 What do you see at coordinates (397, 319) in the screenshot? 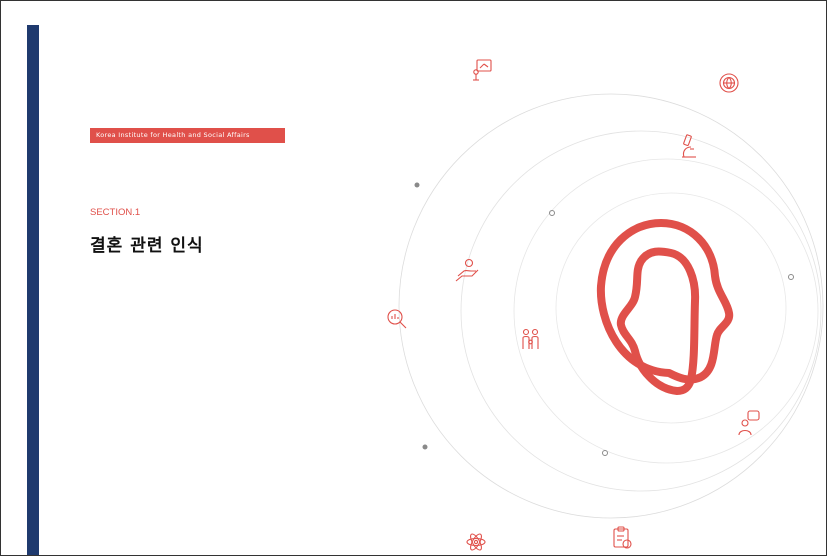
I see `magnifier-chart-icon` at bounding box center [397, 319].